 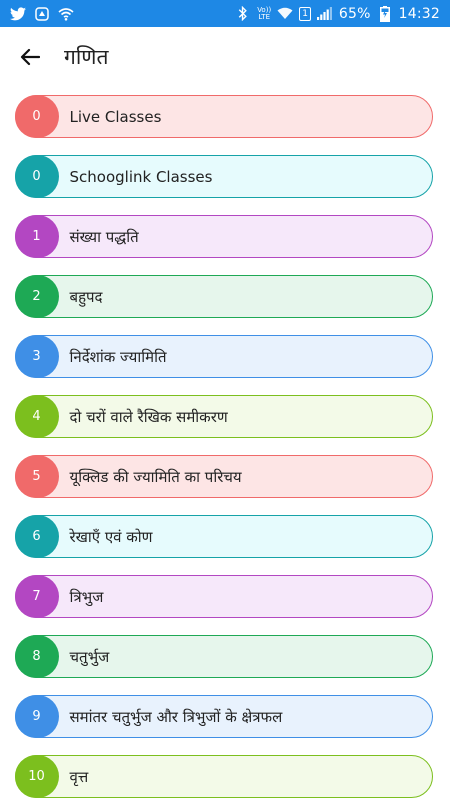 I want to click on chapter-item: 7 त्रिभुज, so click(x=223, y=596).